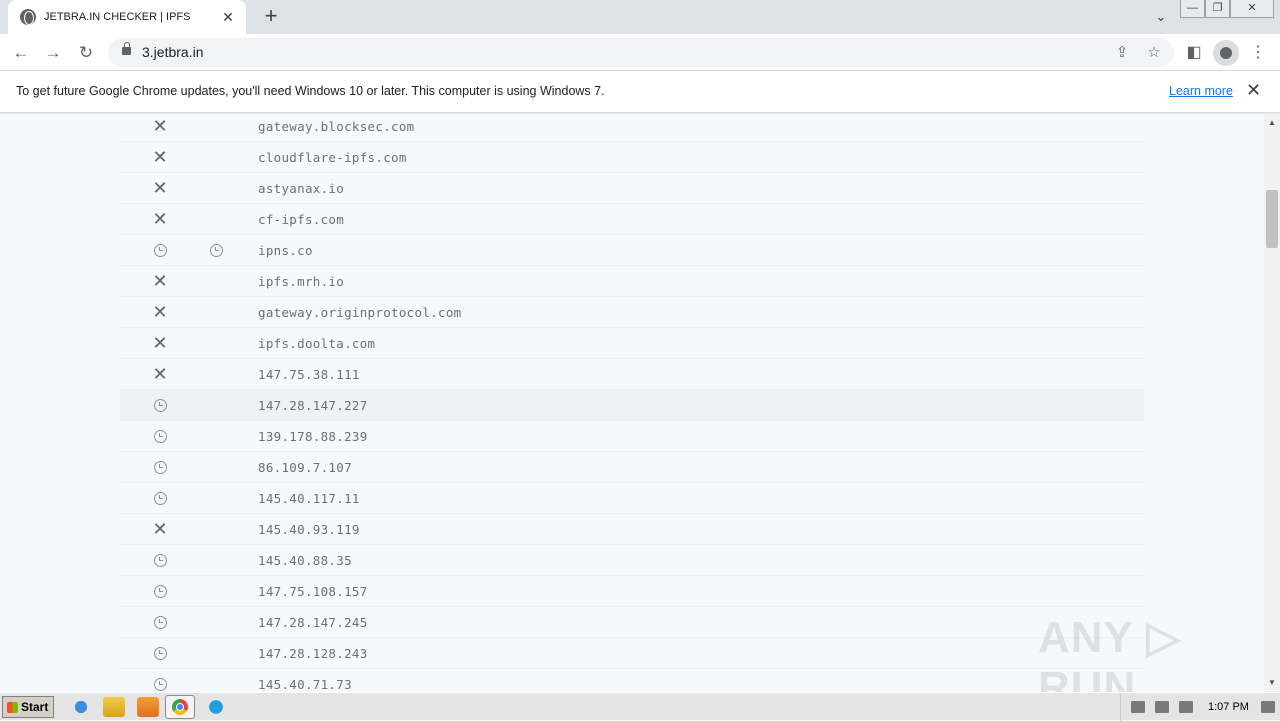 The height and width of the screenshot is (721, 1280). Describe the element at coordinates (21, 53) in the screenshot. I see `back-button: ←` at that location.